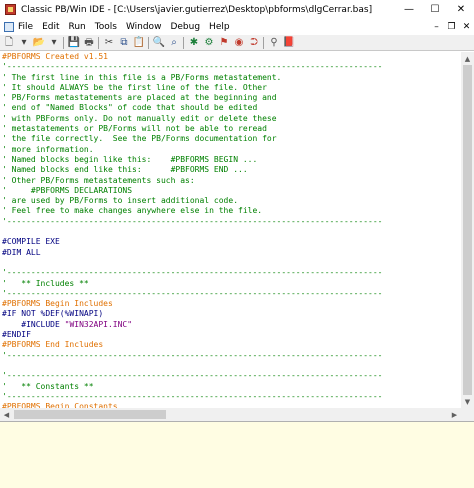  I want to click on compile-icon: ✱, so click(194, 43).